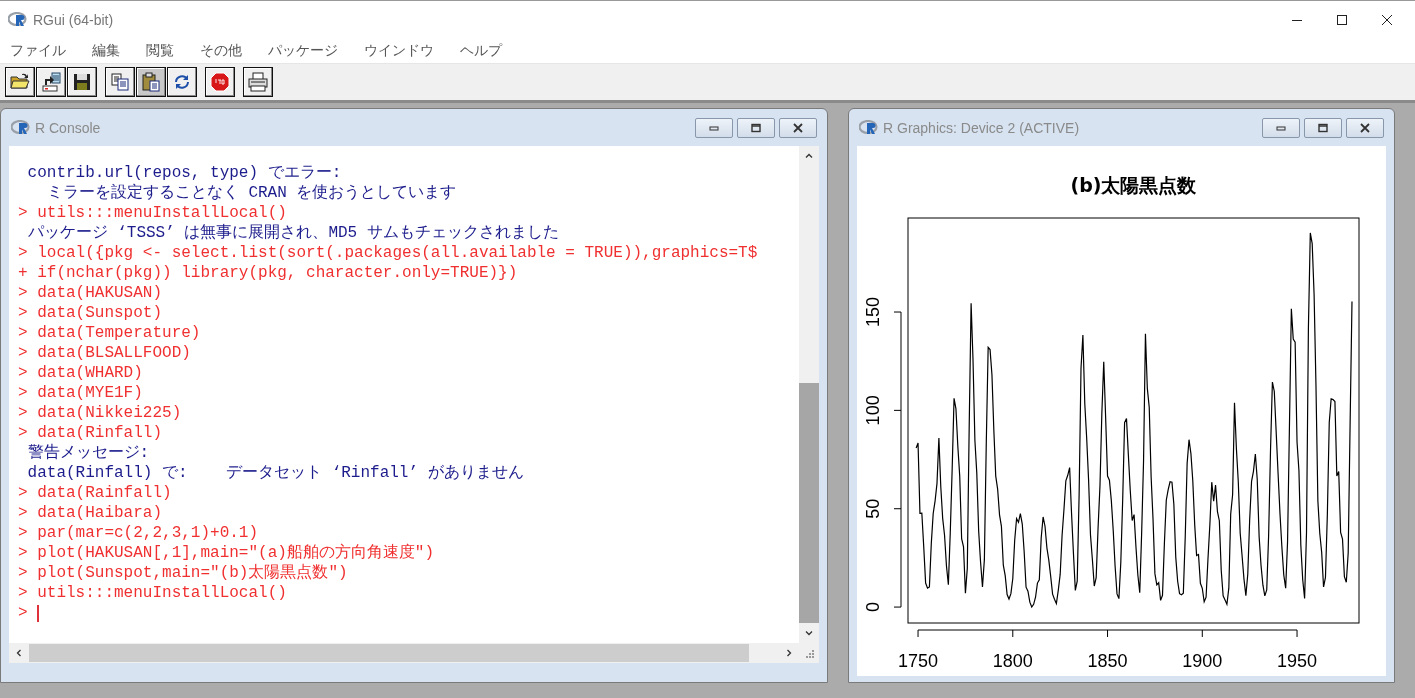 The image size is (1415, 698). What do you see at coordinates (68, 127) in the screenshot?
I see `console-title: R Console` at bounding box center [68, 127].